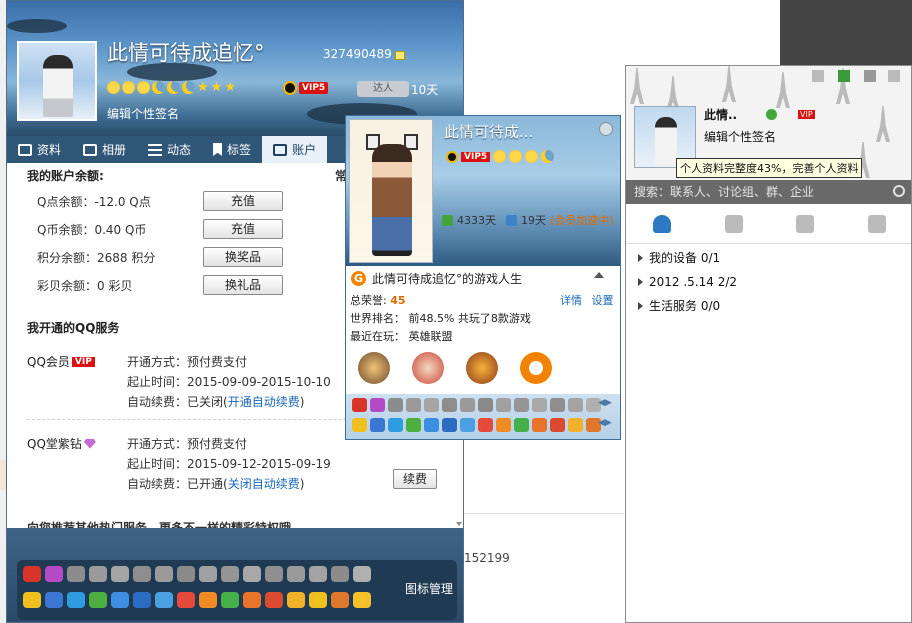 This screenshot has width=912, height=623. Describe the element at coordinates (391, 191) in the screenshot. I see `qq-show-avatar` at that location.